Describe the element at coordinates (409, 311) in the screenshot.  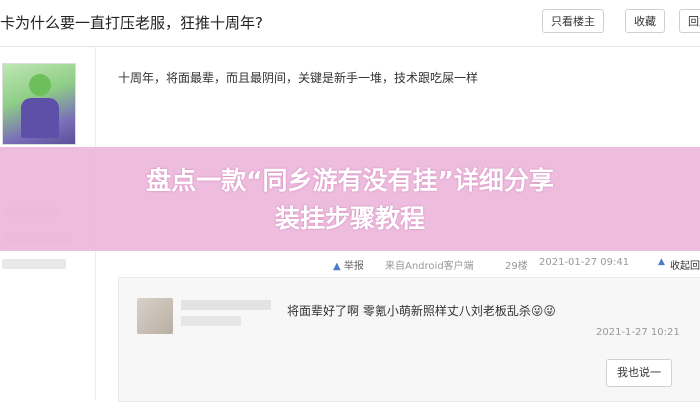
I see `comment-text: 将面辈好了啊 零氪小萌新照样丈八刘老板乱杀` at that location.